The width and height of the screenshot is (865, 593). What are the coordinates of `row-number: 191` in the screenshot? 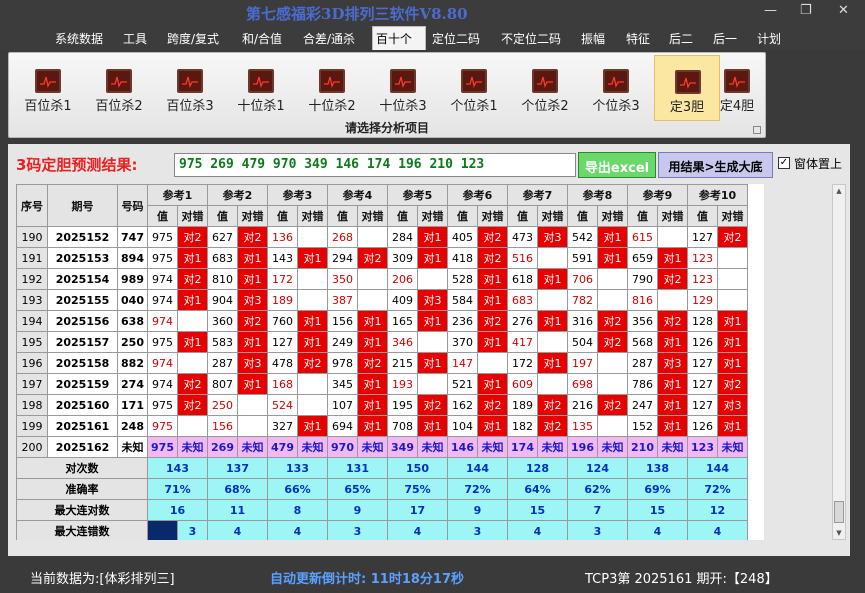 It's located at (32, 258).